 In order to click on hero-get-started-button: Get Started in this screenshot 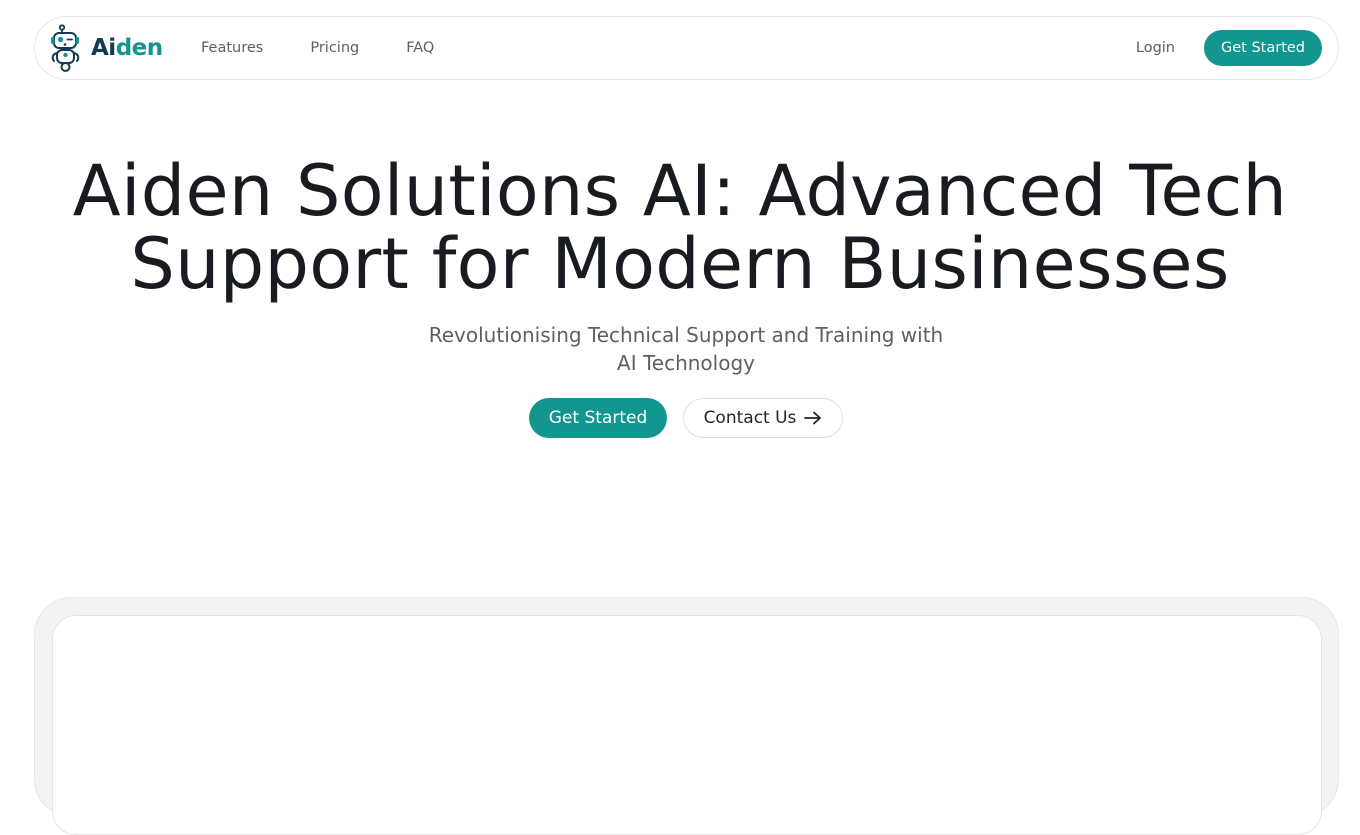, I will do `click(598, 418)`.